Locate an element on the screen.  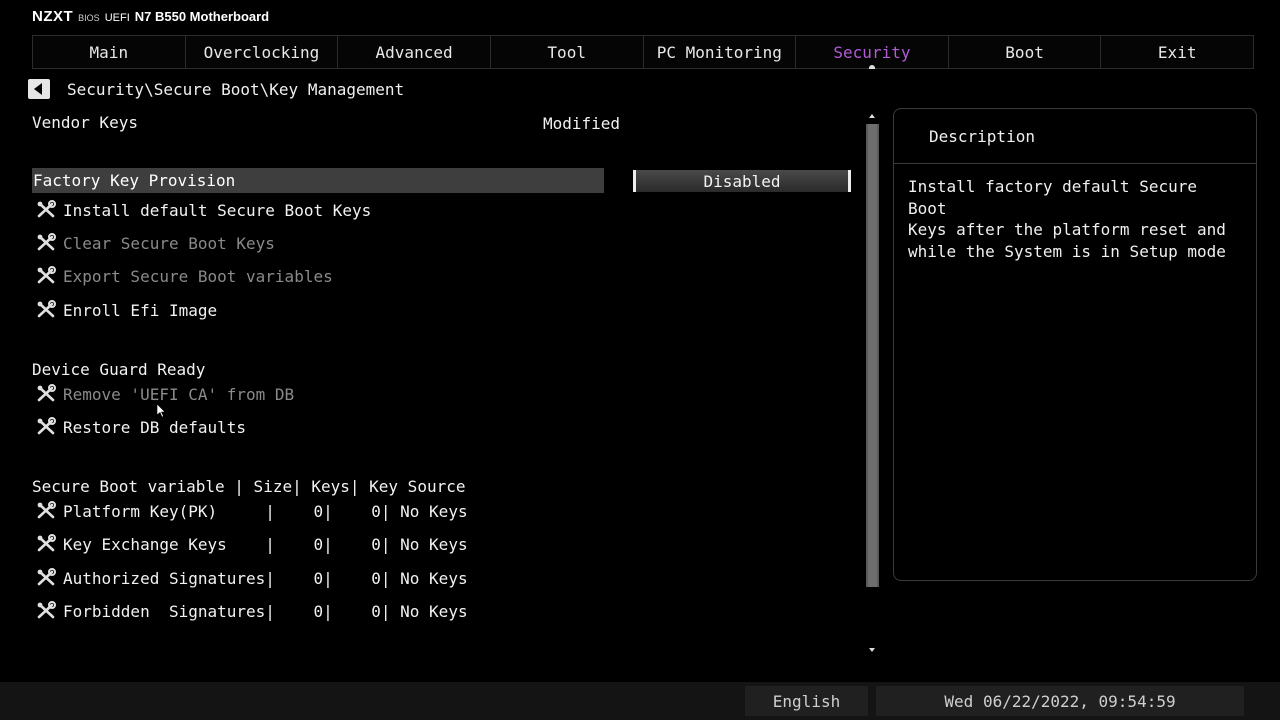
back-button is located at coordinates (39, 89).